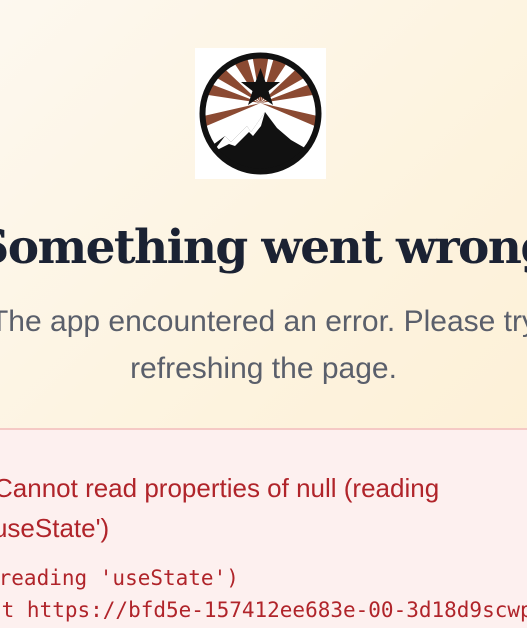 This screenshot has height=628, width=527. I want to click on stack-trace-line-1: (reading 'useState'), so click(119, 578).